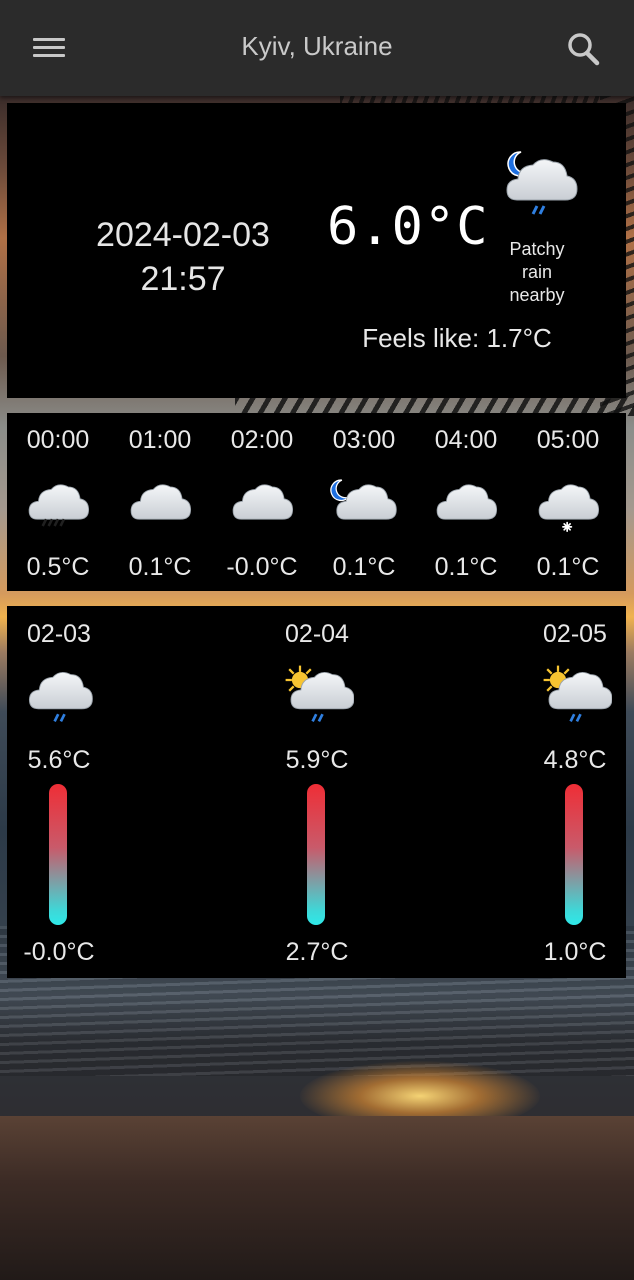 The image size is (634, 1280). What do you see at coordinates (262, 440) in the screenshot?
I see `hour-time: 02:00` at bounding box center [262, 440].